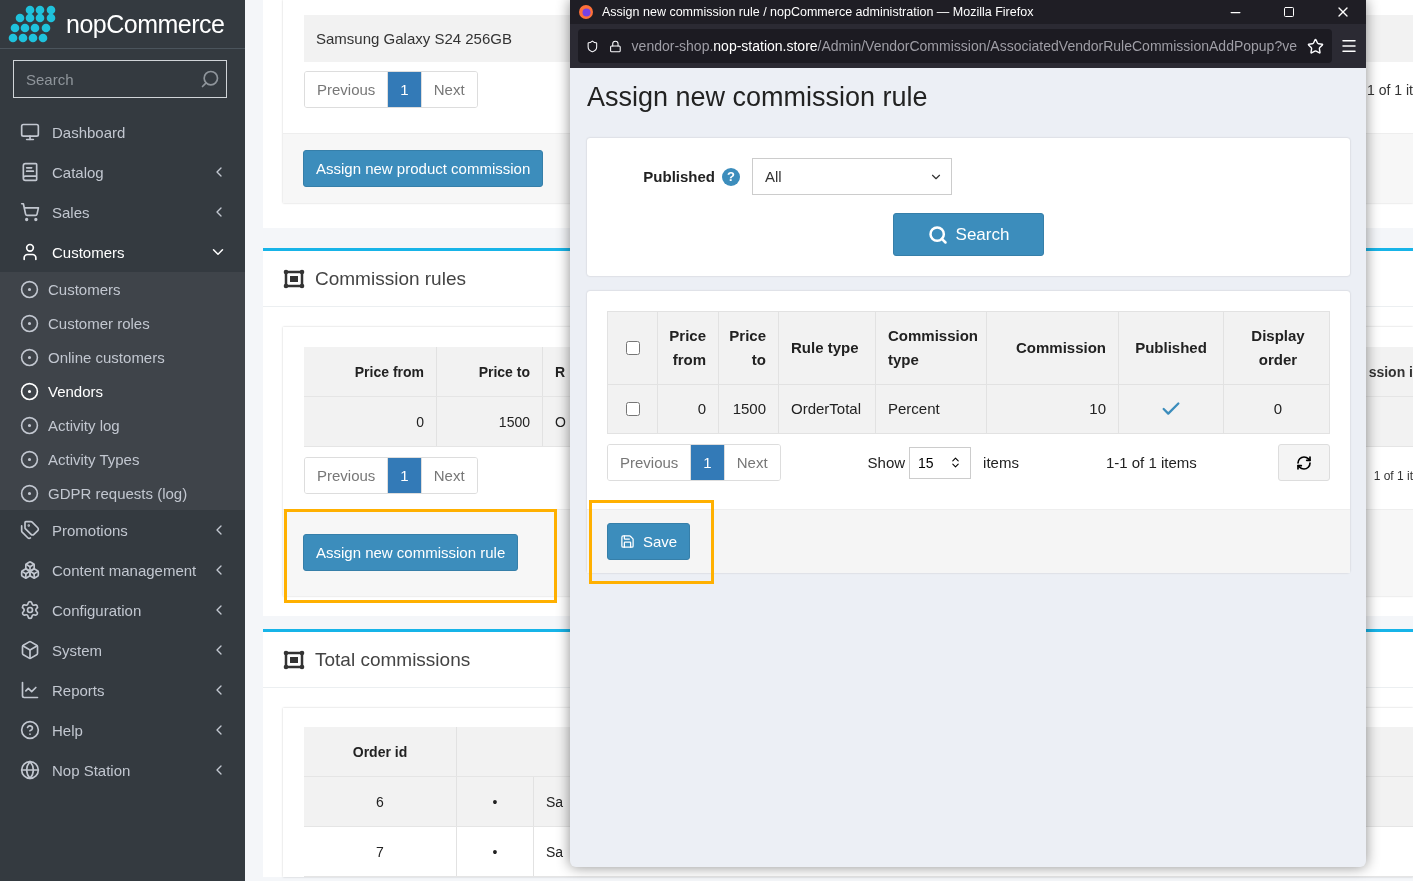  I want to click on assign-button: Assign new product commission, so click(423, 168).